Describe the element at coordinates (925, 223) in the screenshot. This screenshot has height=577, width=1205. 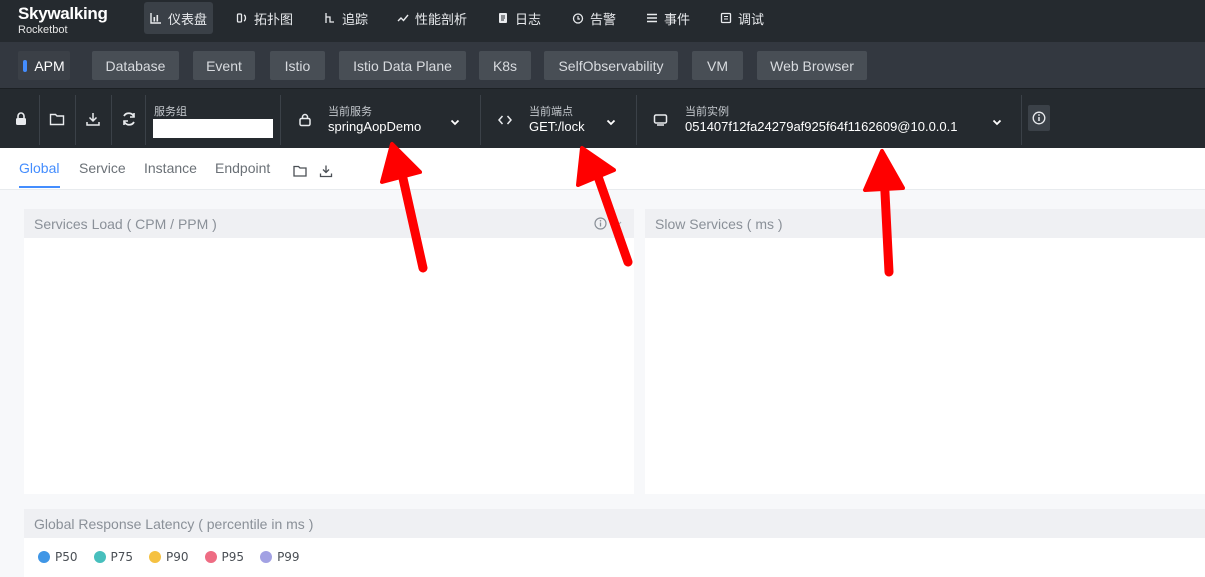
I see `panel-title: Slow Services ( ms )` at that location.